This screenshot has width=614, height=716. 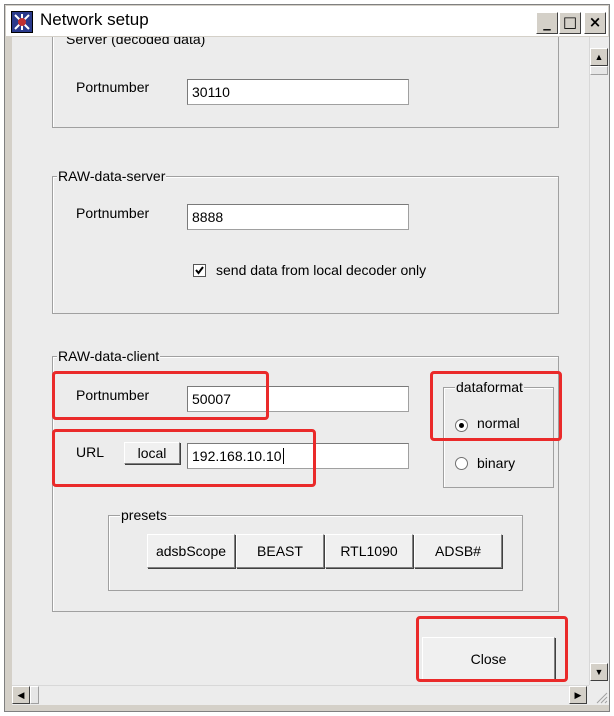 I want to click on highlight-url, so click(x=184, y=458).